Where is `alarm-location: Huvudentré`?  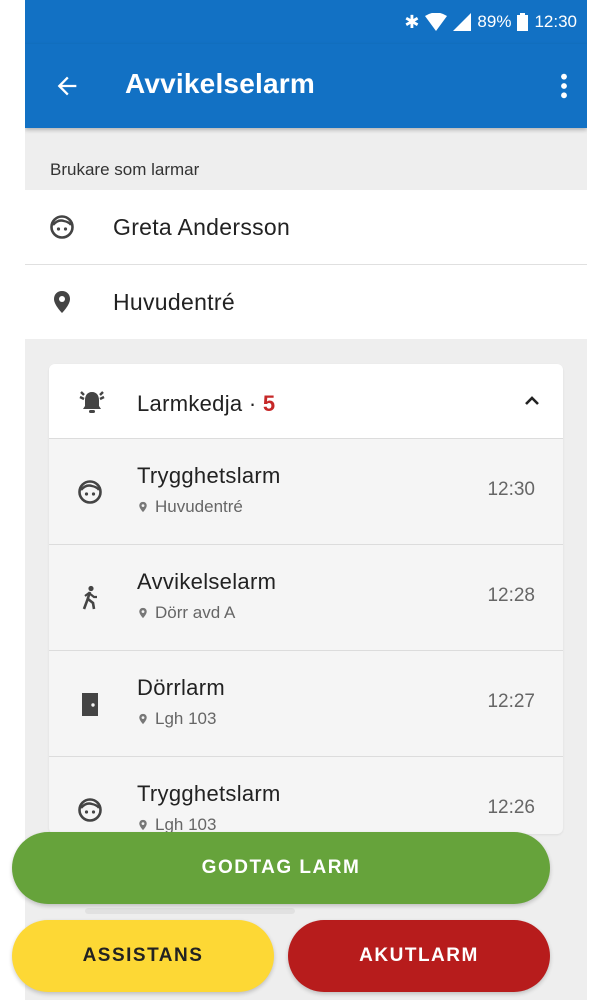
alarm-location: Huvudentré is located at coordinates (190, 507).